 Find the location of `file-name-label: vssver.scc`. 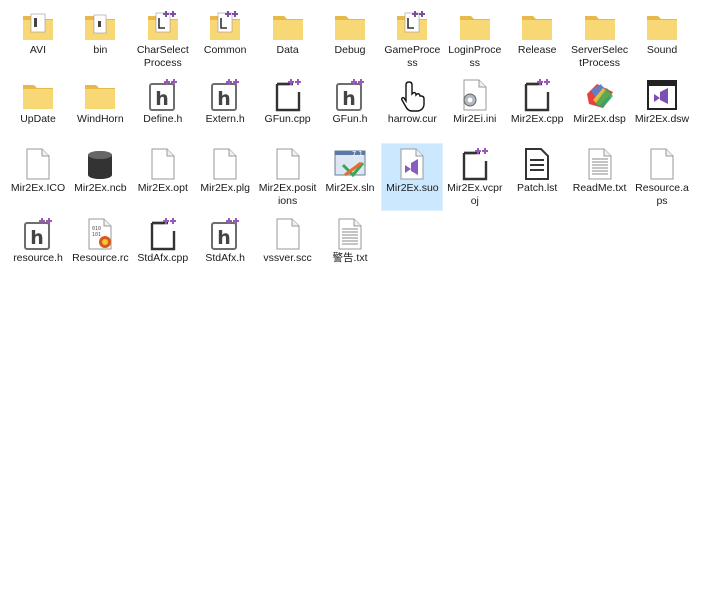

file-name-label: vssver.scc is located at coordinates (287, 257).